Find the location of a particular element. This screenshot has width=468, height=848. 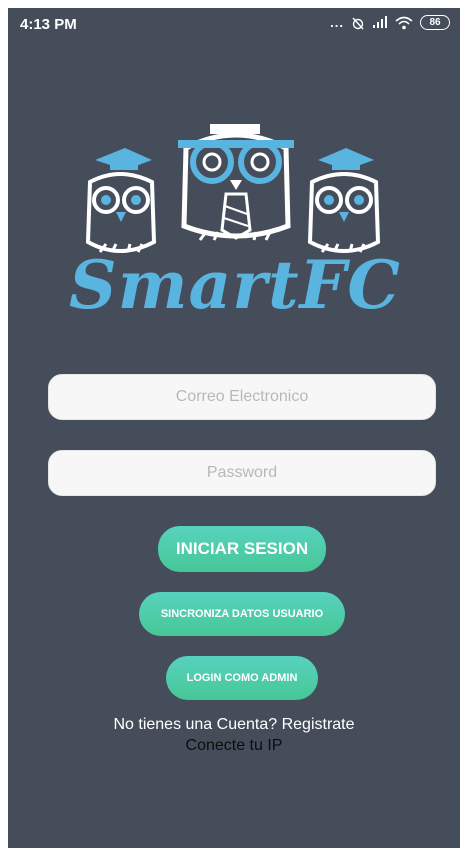

status-bar: 4:13 PM ... 86 is located at coordinates (234, 25).